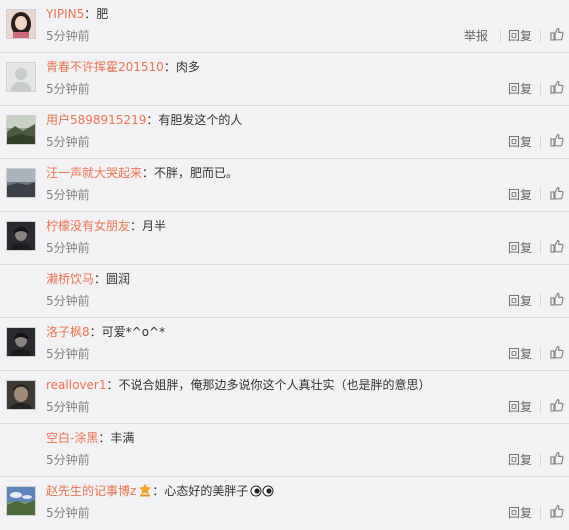 This screenshot has height=530, width=569. Describe the element at coordinates (102, 14) in the screenshot. I see `comment-text: 肥` at that location.